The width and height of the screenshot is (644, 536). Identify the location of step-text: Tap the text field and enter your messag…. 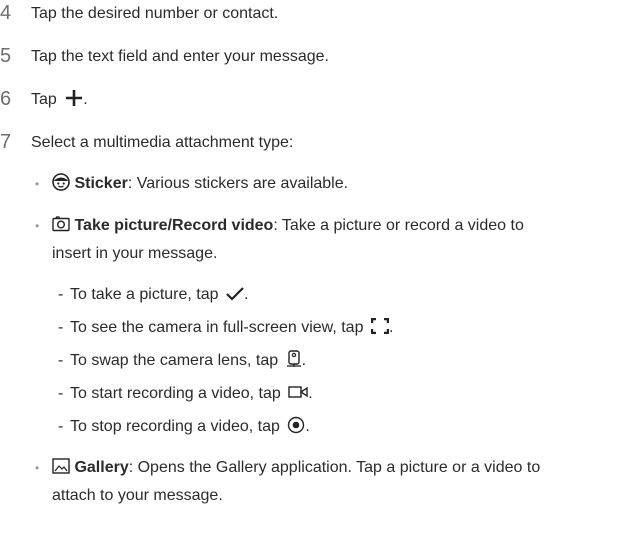
(180, 56).